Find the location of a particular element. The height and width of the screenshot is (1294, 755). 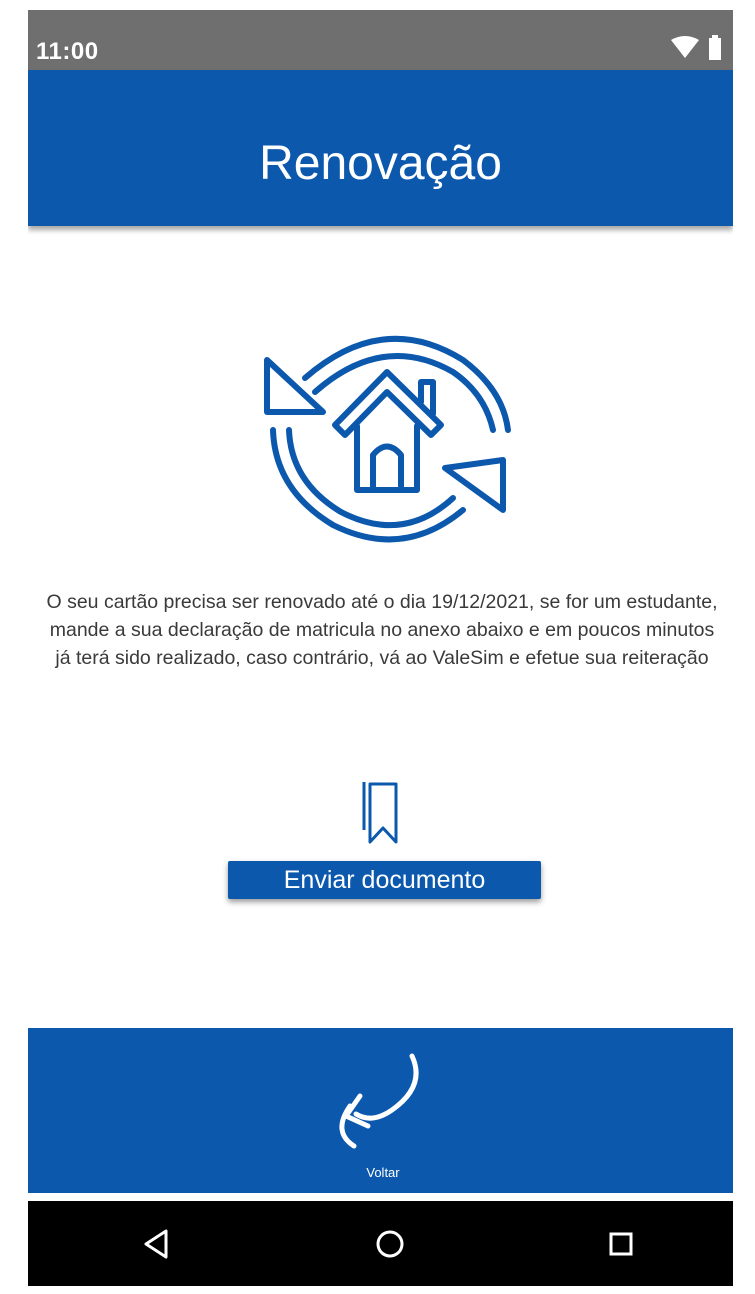

recents-square-icon is located at coordinates (621, 1244).